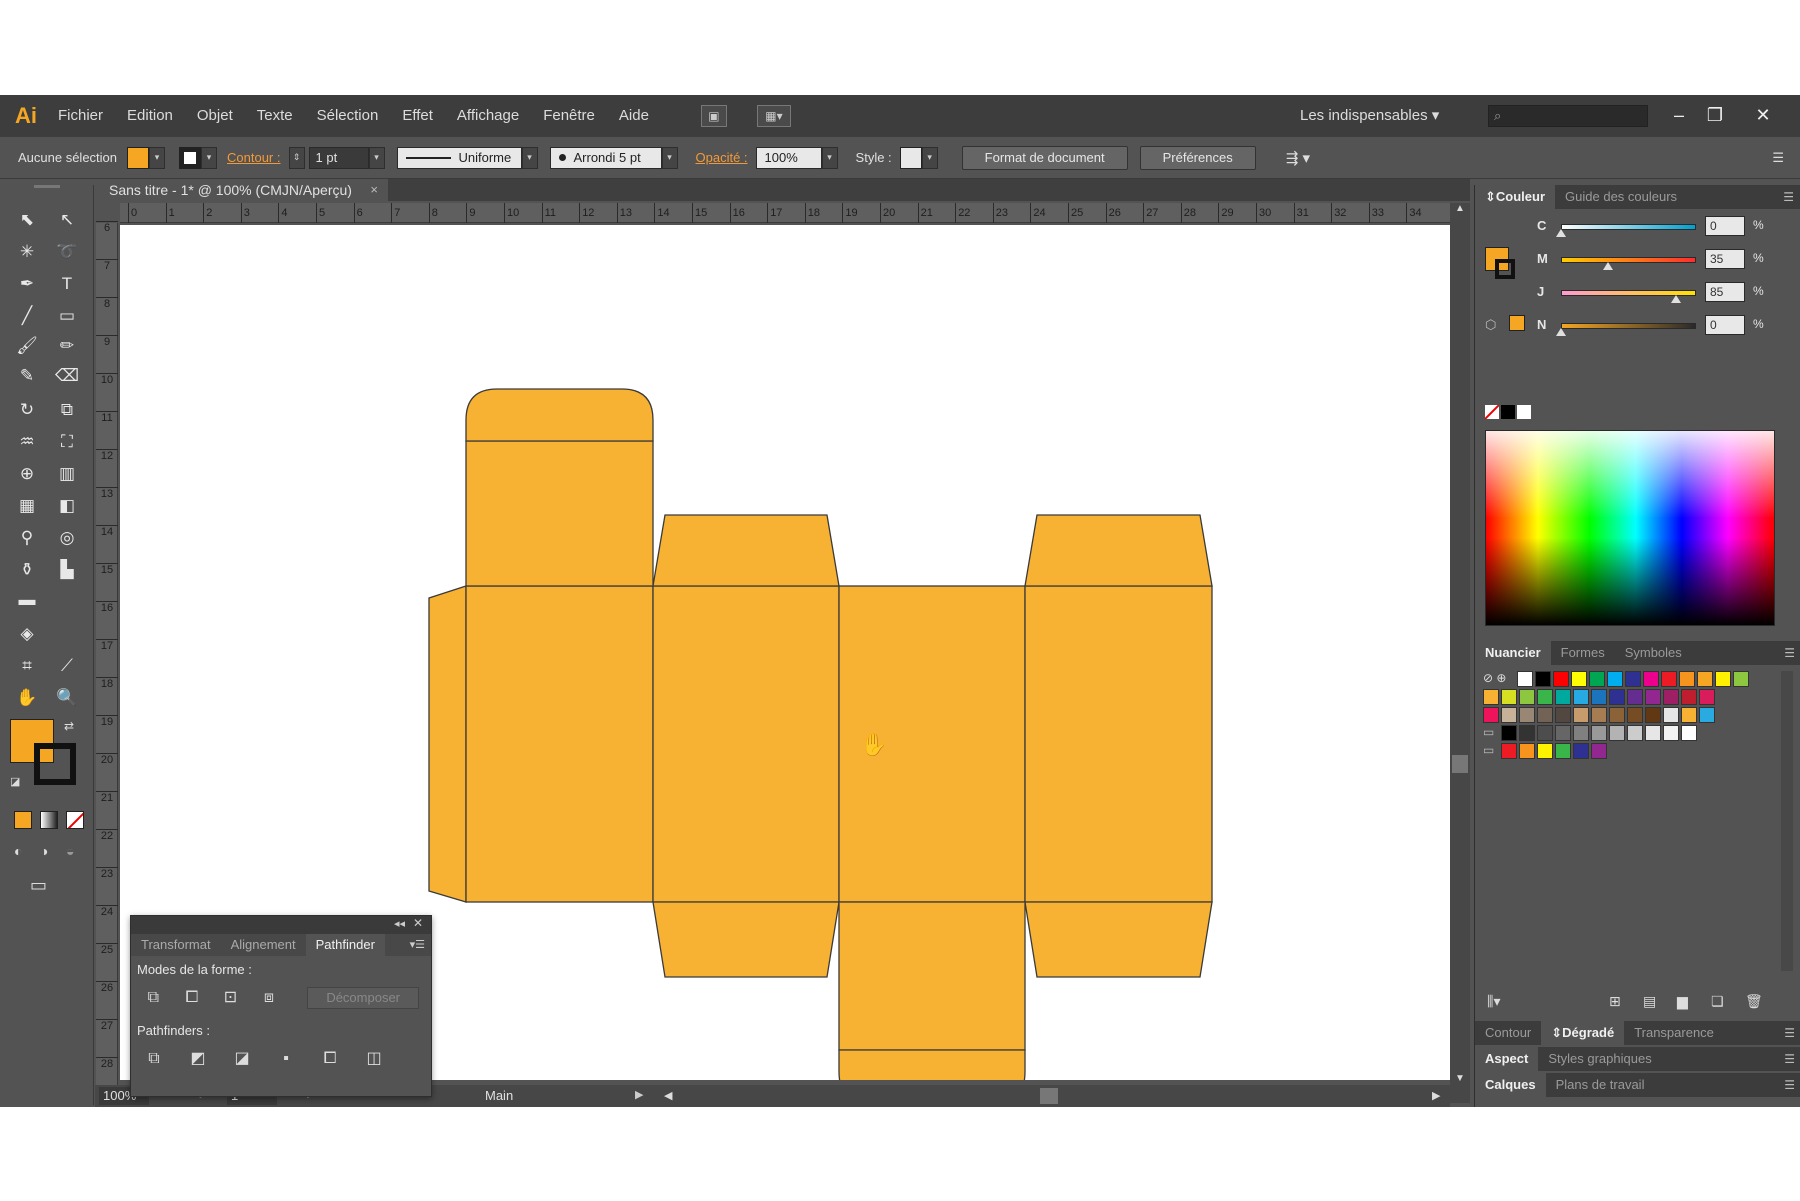 The image size is (1800, 1201). I want to click on stroke-panel-link: Contour :, so click(253, 157).